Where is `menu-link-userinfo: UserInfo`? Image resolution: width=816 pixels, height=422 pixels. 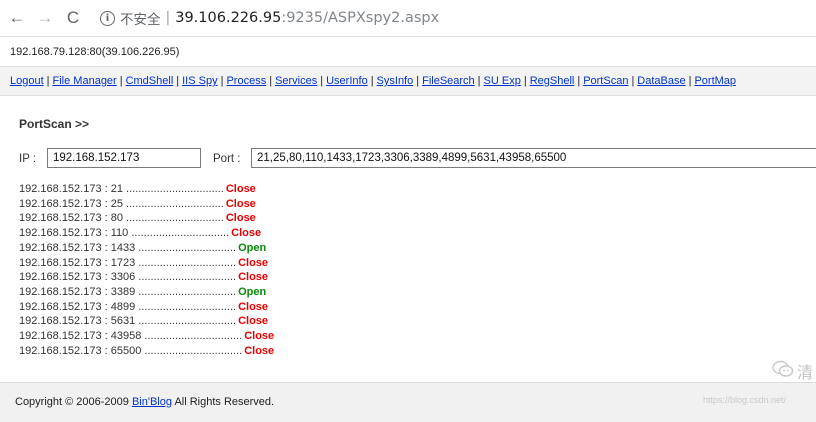
menu-link-userinfo: UserInfo is located at coordinates (347, 81).